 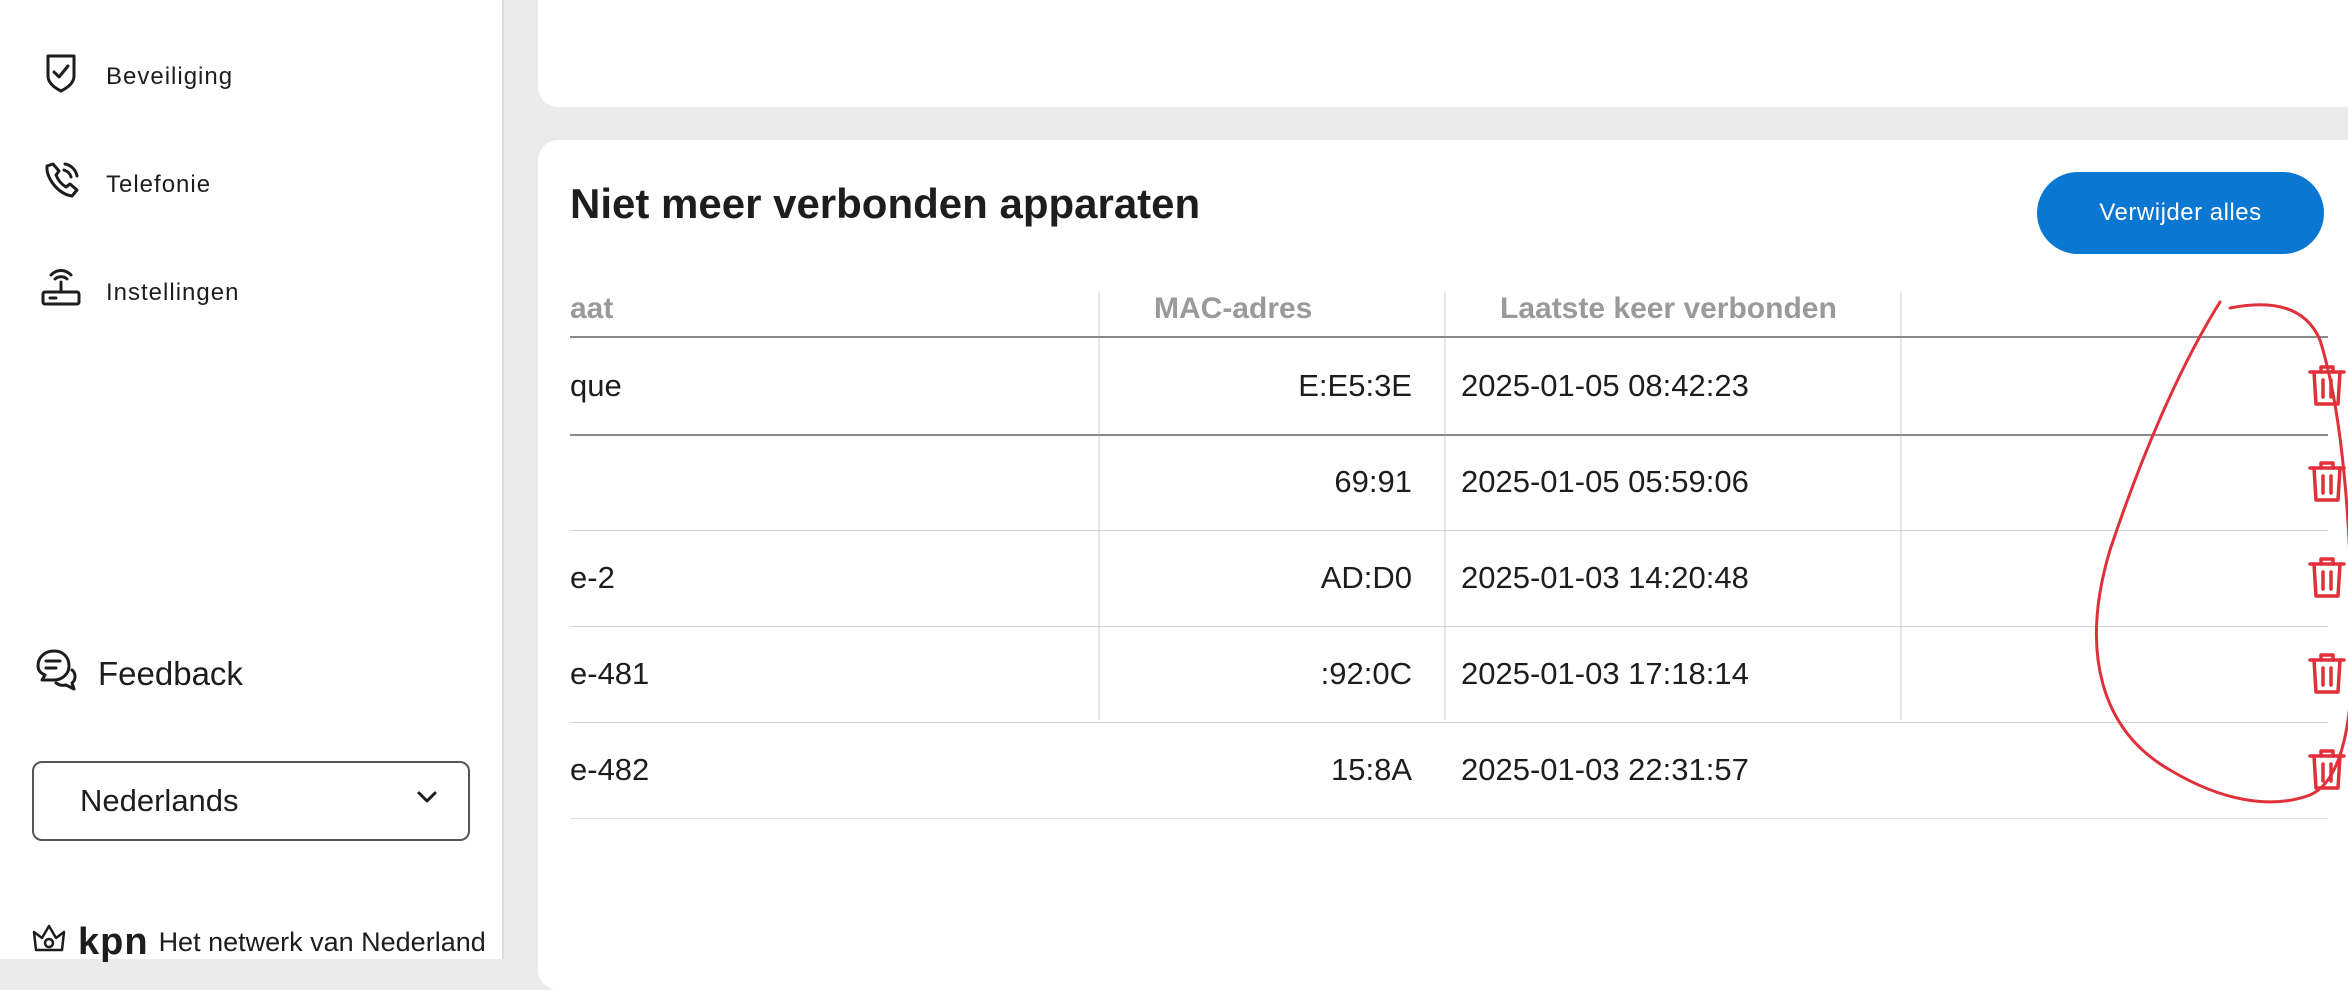 I want to click on device-mac: AD:D0, so click(x=1366, y=577).